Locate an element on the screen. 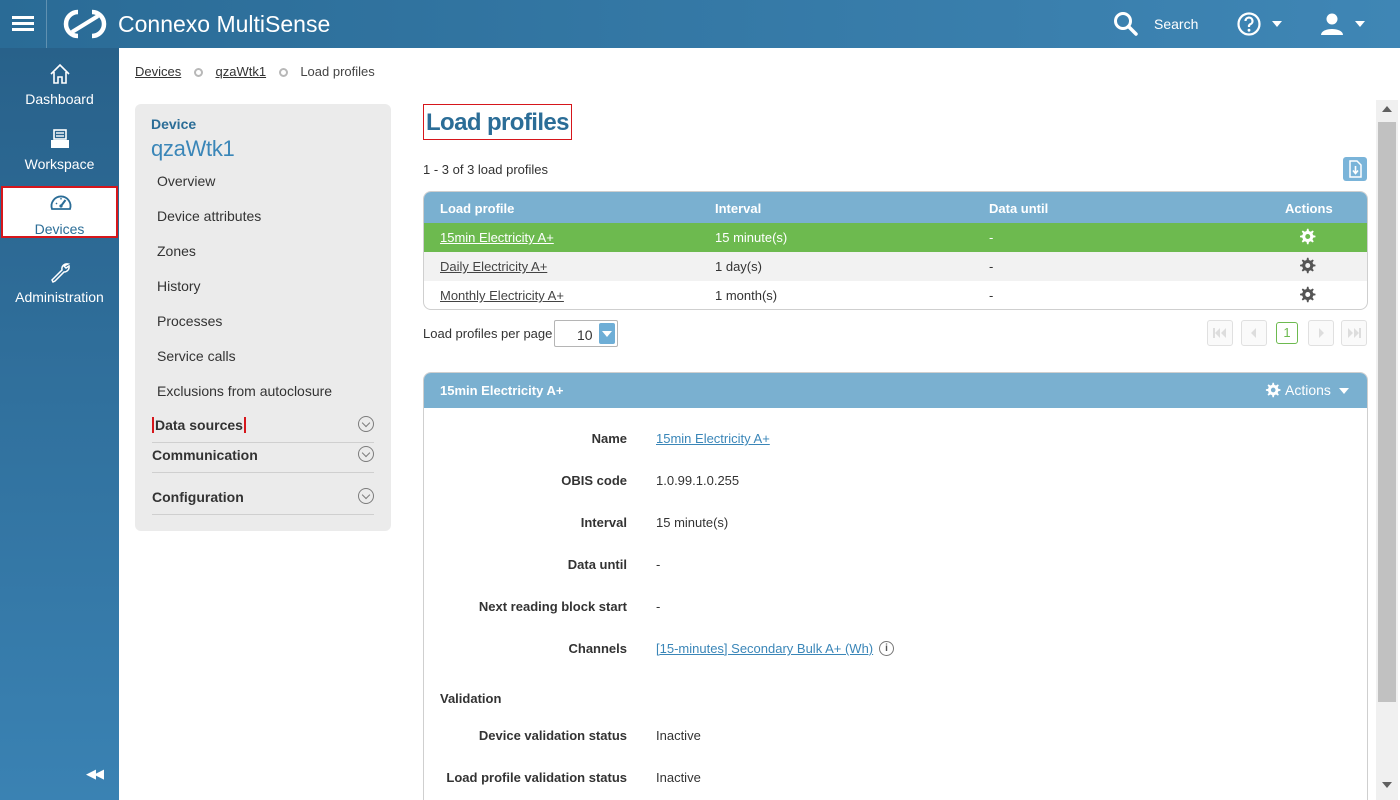 This screenshot has width=1400, height=800. nav-label: Workspace is located at coordinates (59, 164).